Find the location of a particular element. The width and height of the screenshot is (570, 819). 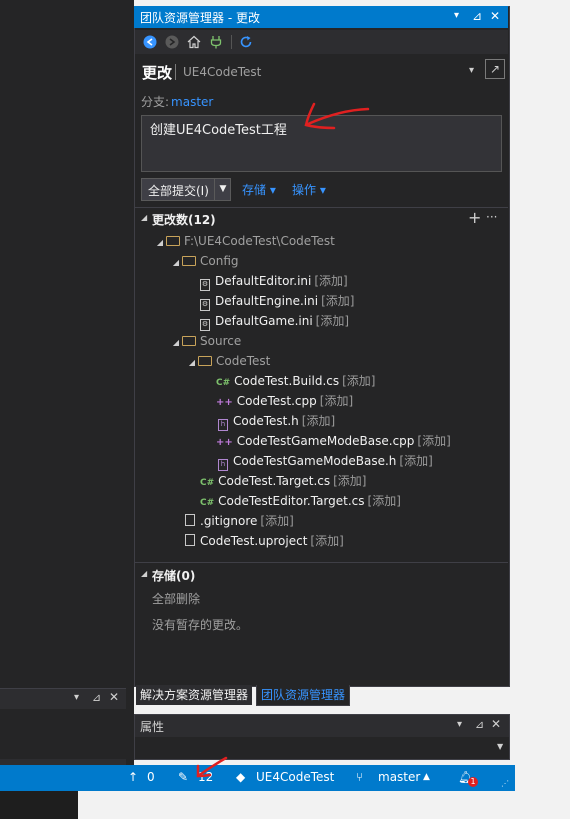

tree-file: h CodeTestGameModeBase.h [添加] is located at coordinates (324, 461).